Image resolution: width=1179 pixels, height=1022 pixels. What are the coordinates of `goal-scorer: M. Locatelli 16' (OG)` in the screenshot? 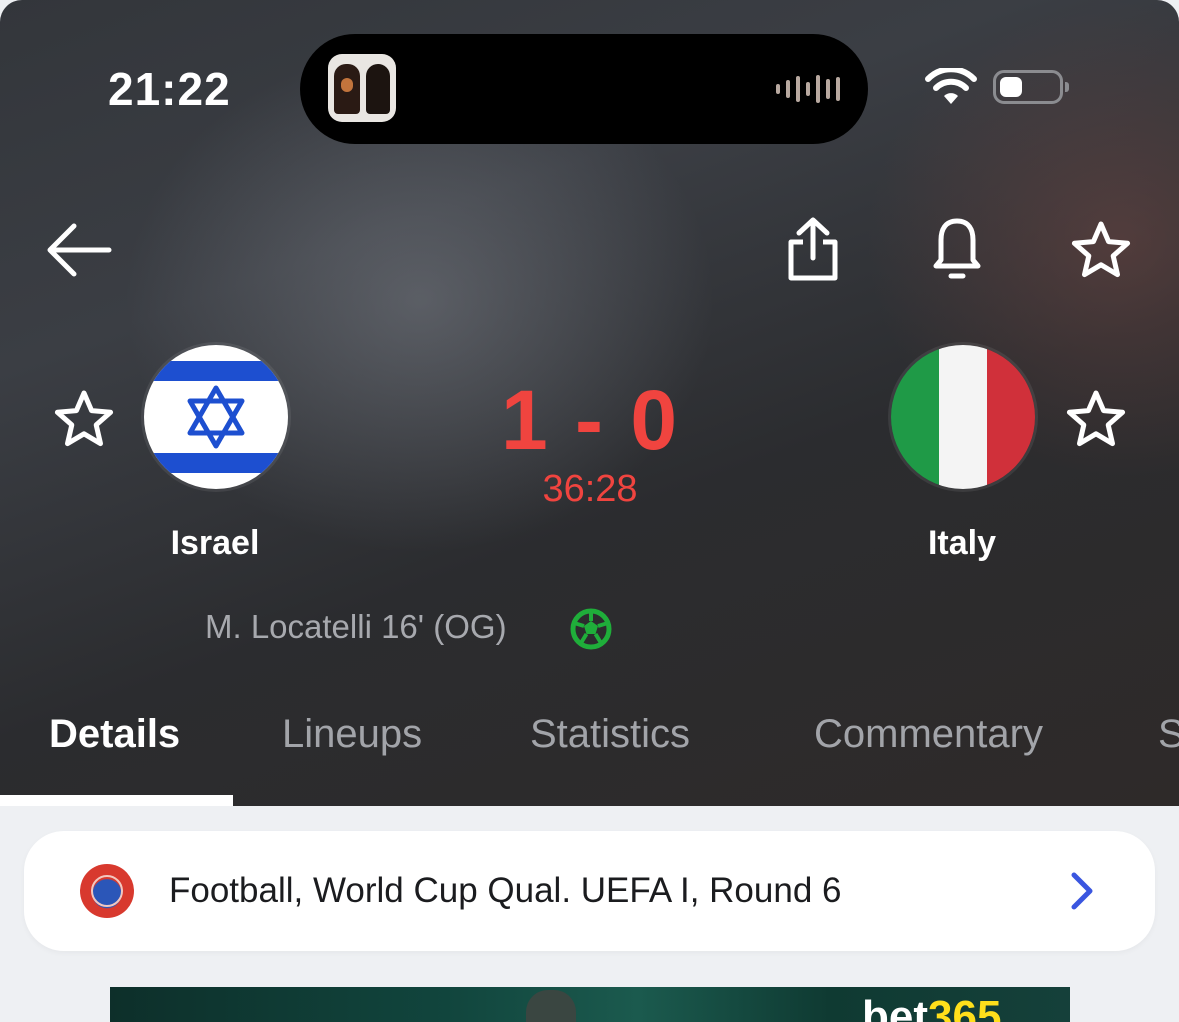 It's located at (356, 626).